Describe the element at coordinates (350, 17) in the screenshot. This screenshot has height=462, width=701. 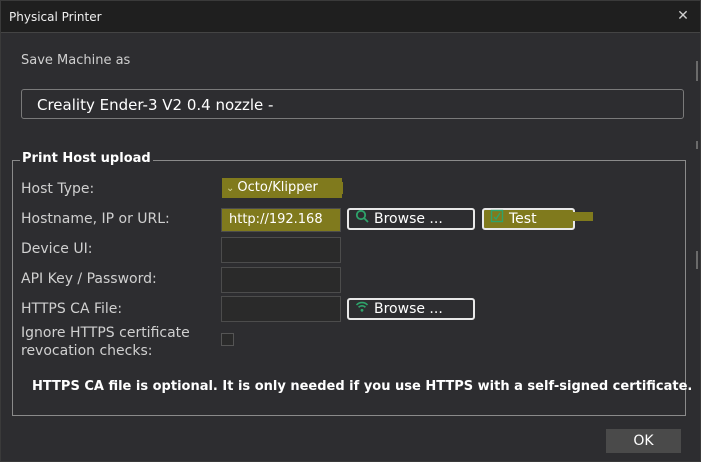
I see `titlebar: Physical Printer ✕` at that location.